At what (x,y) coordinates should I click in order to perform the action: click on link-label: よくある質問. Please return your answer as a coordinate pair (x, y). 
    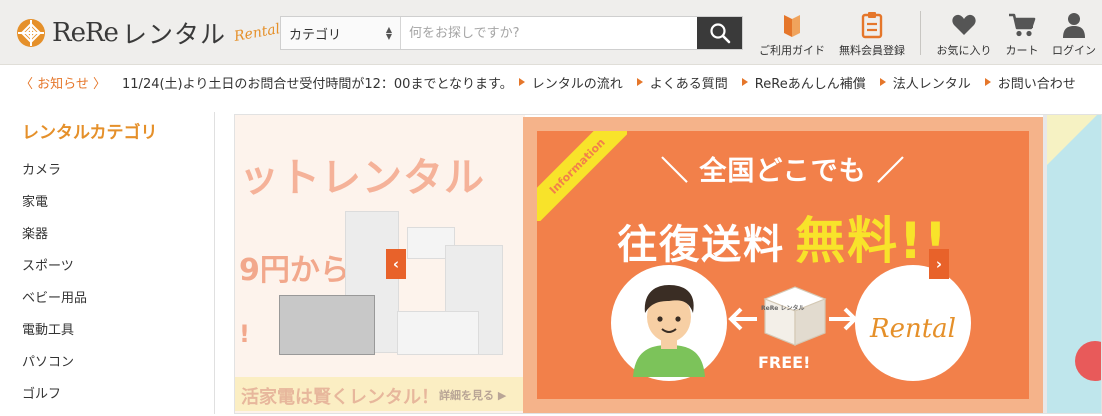
    Looking at the image, I should click on (688, 84).